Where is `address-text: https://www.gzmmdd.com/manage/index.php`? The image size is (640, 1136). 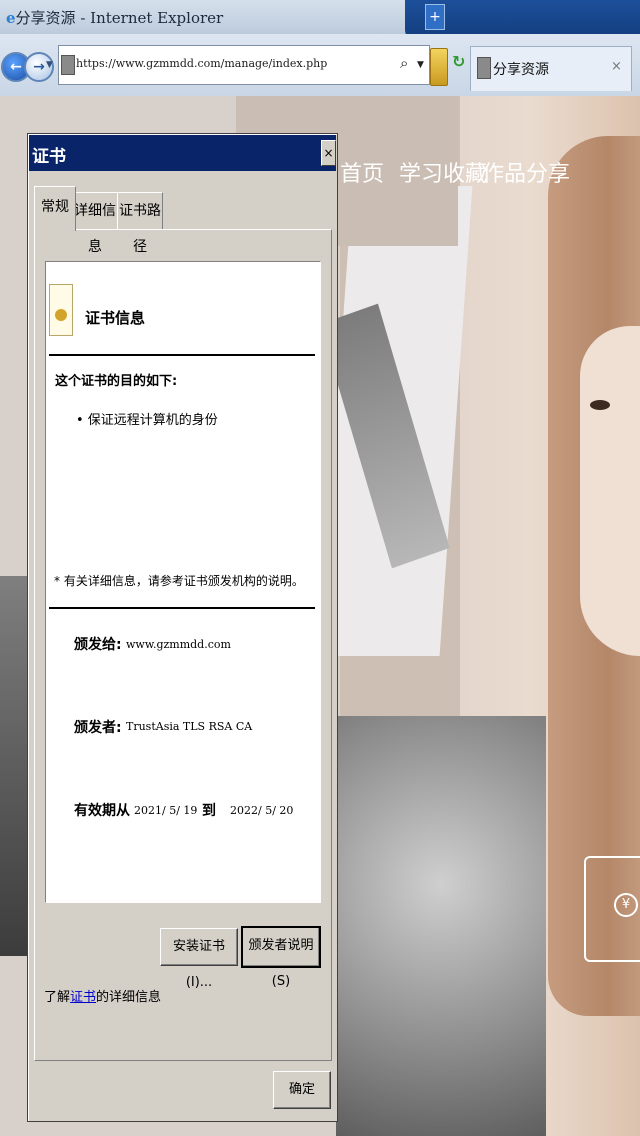 address-text: https://www.gzmmdd.com/manage/index.php is located at coordinates (201, 63).